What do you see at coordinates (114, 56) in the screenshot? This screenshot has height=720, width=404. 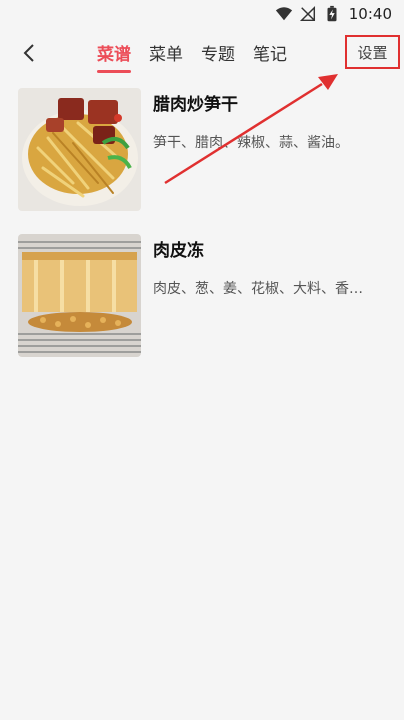 I see `tab-recipes: 菜谱` at bounding box center [114, 56].